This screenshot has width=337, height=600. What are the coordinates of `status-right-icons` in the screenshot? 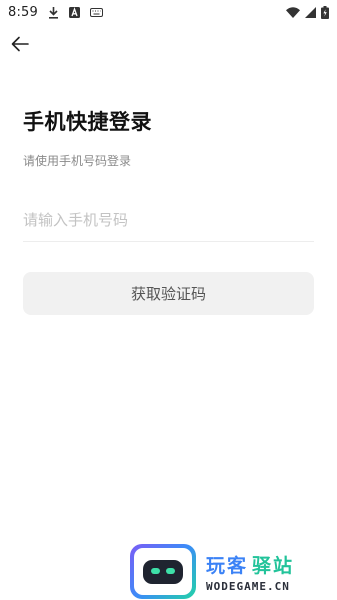 It's located at (307, 12).